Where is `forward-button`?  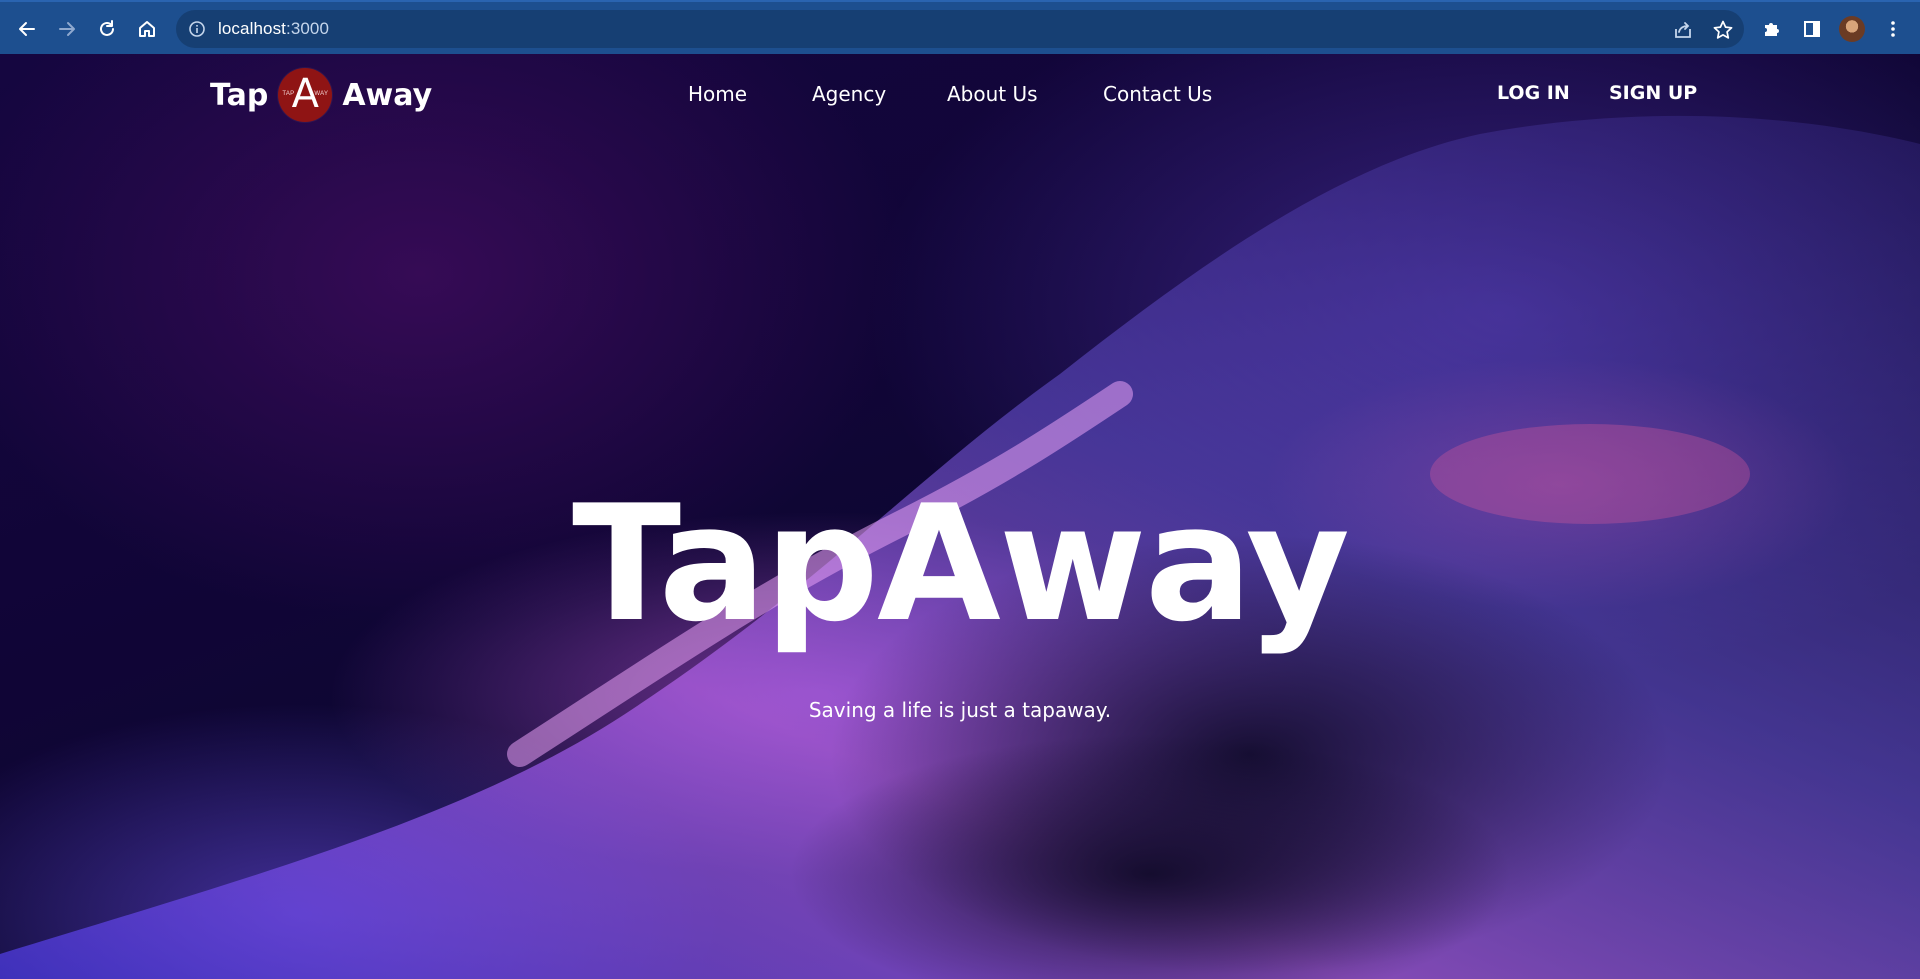 forward-button is located at coordinates (67, 29).